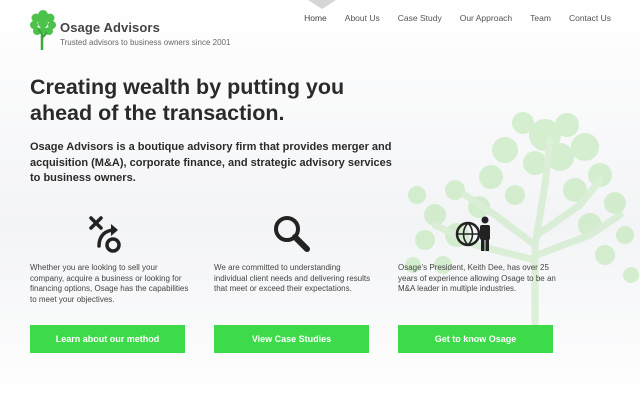 Image resolution: width=640 pixels, height=409 pixels. I want to click on nav-team: Team, so click(540, 18).